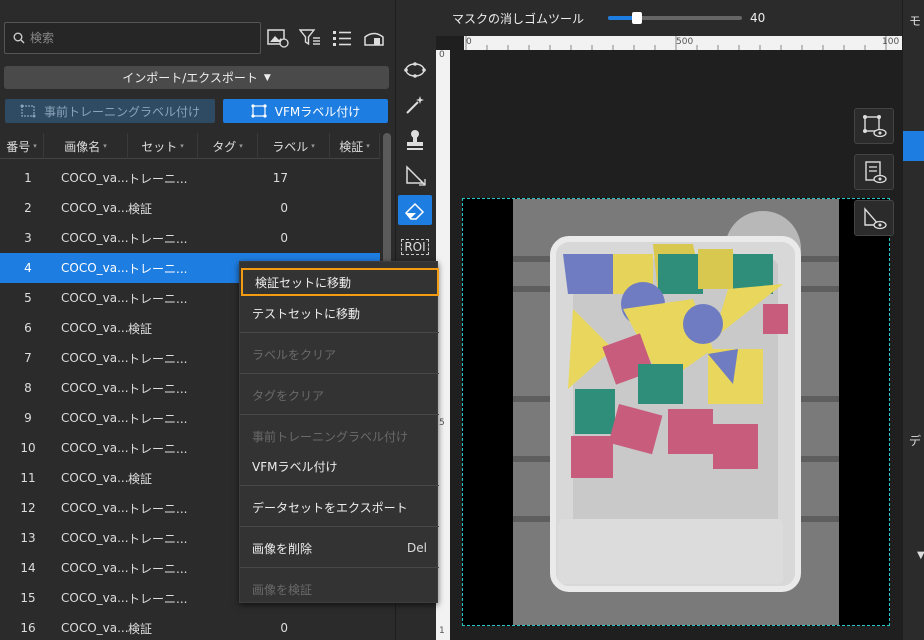 The image size is (924, 640). What do you see at coordinates (310, 38) in the screenshot?
I see `filter-icon` at bounding box center [310, 38].